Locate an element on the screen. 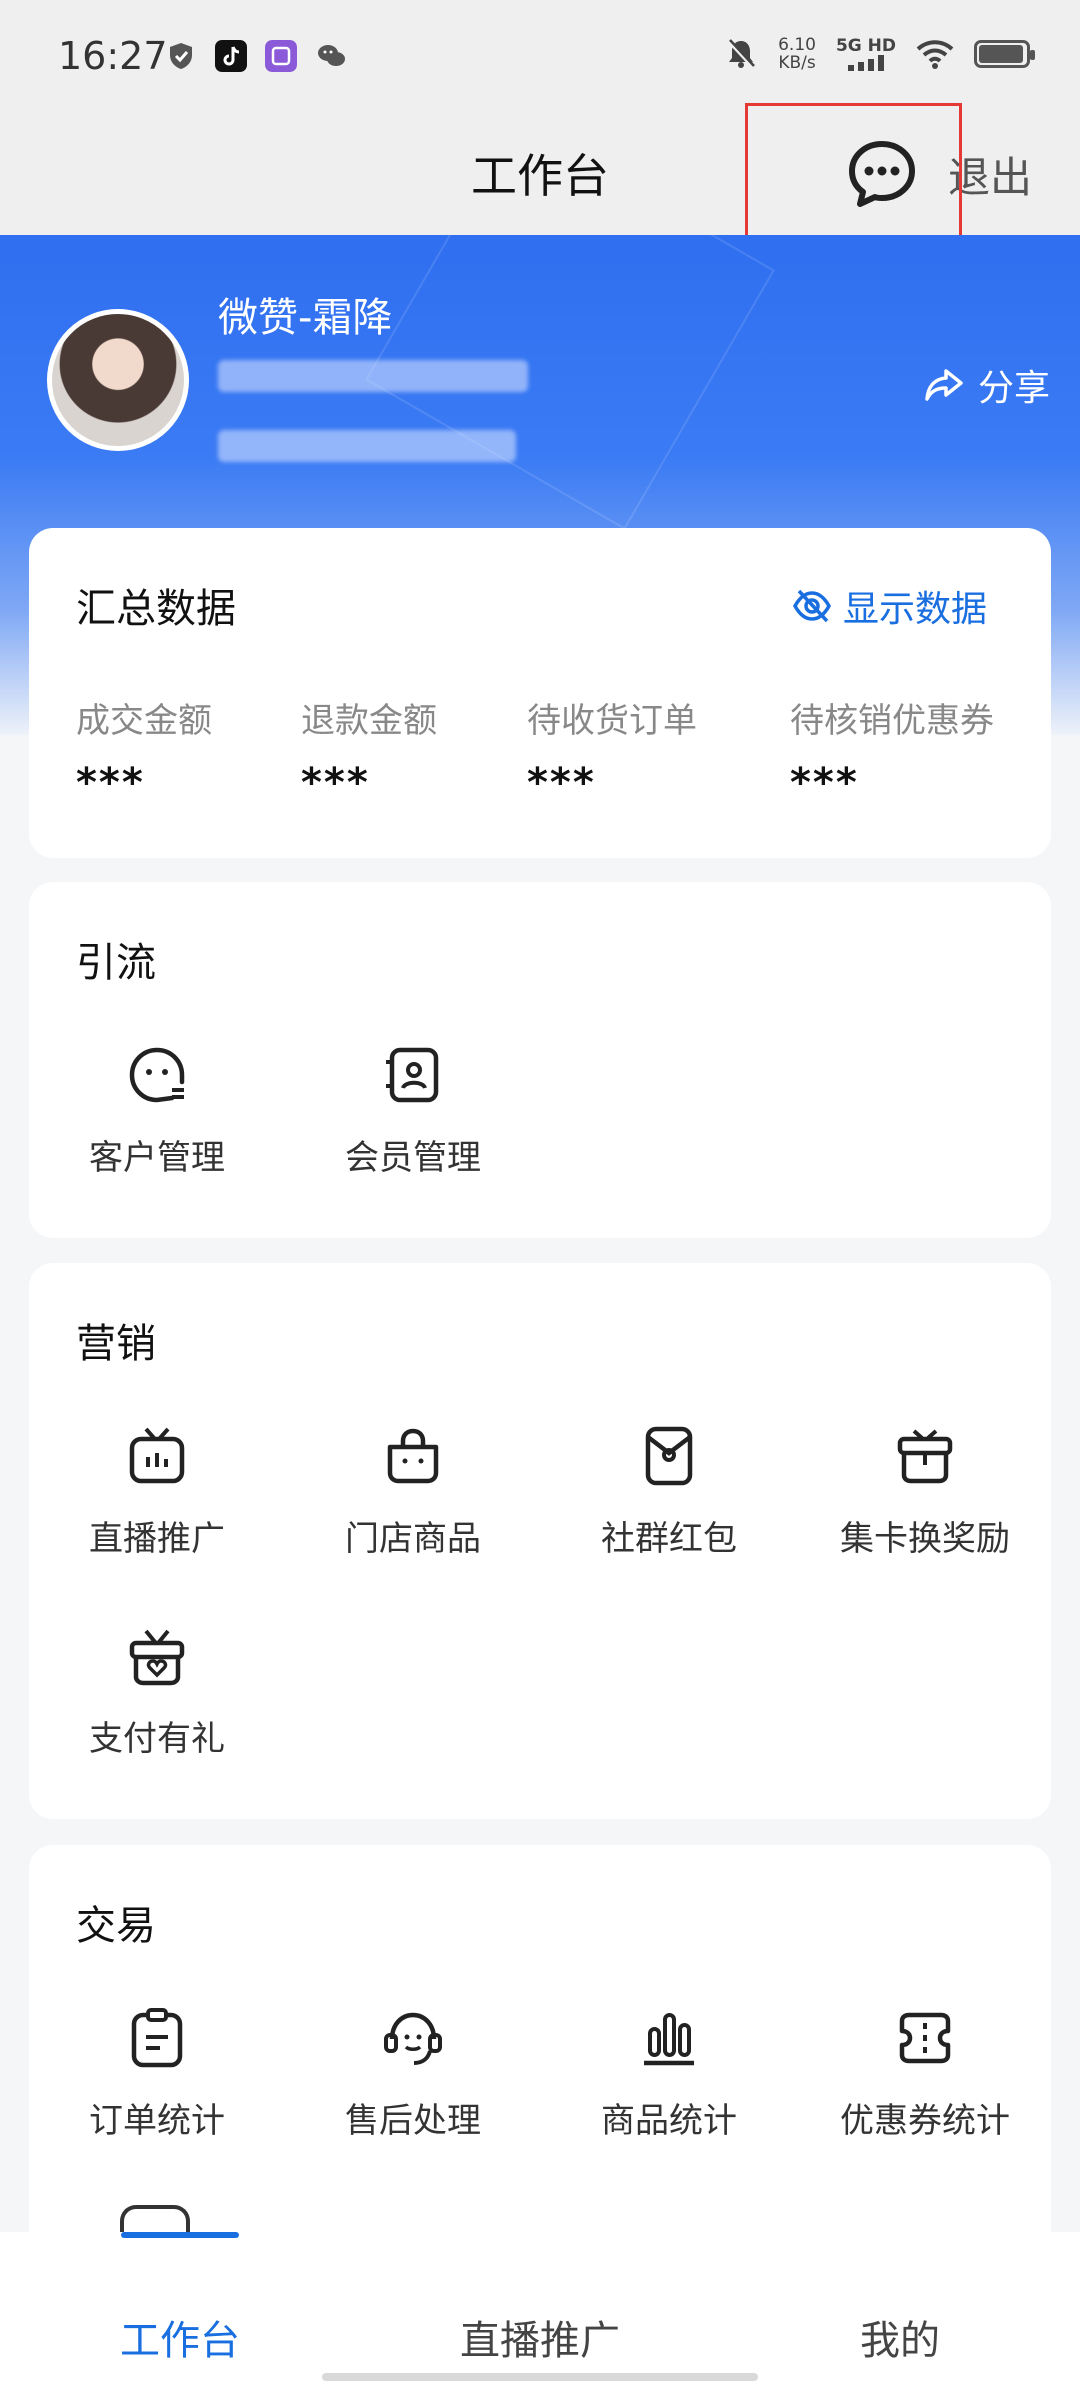 The image size is (1080, 2388). tab-mine: 我的 is located at coordinates (900, 2299).